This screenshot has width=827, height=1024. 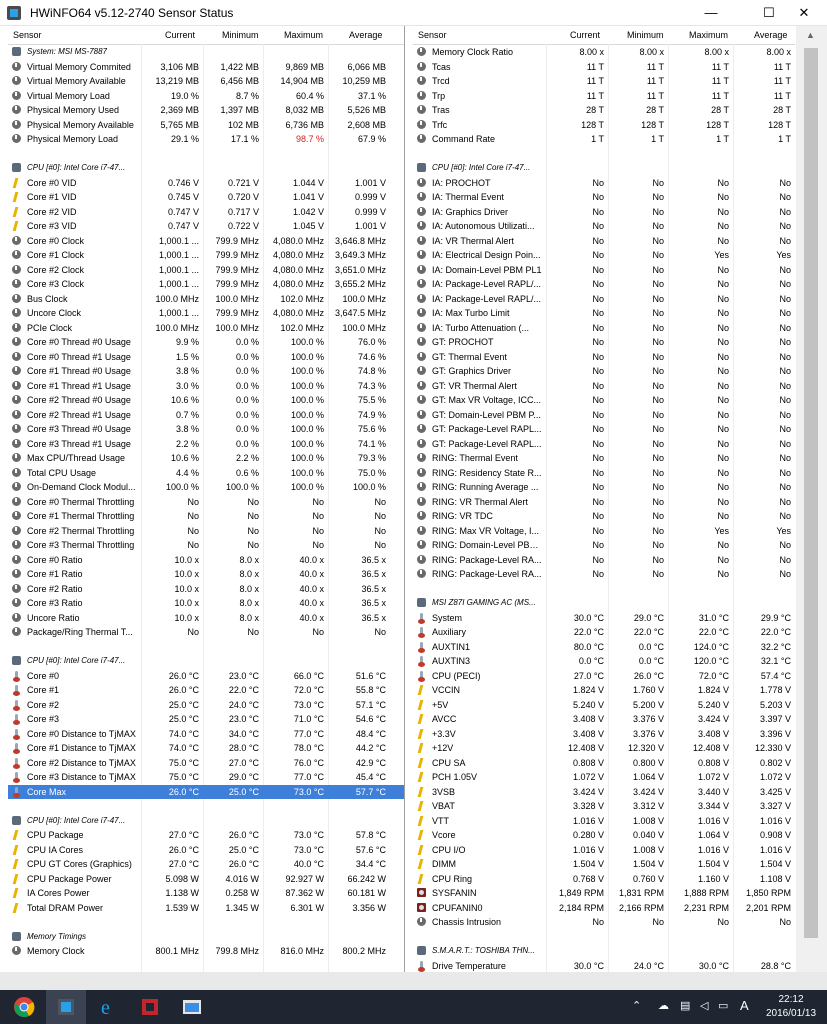 What do you see at coordinates (636, 1005) in the screenshot?
I see `tray-expand-icon: ⌃` at bounding box center [636, 1005].